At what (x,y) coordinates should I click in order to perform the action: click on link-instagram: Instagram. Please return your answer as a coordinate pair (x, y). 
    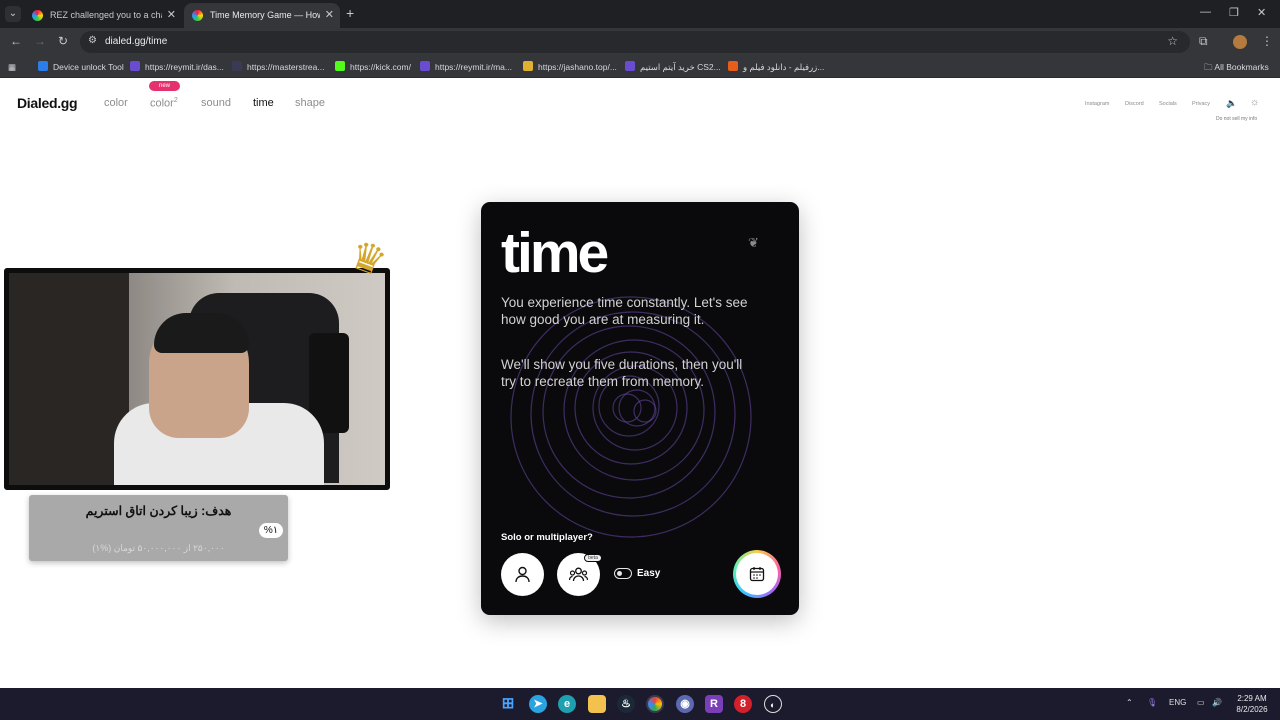
    Looking at the image, I should click on (1097, 104).